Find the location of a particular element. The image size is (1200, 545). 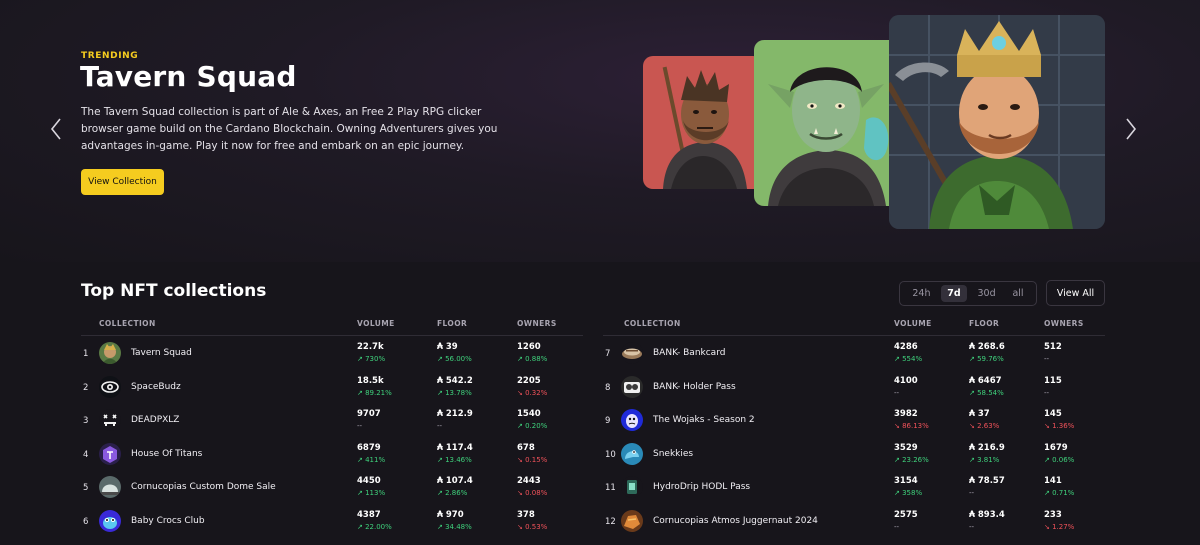

collection-name: SpaceBudz is located at coordinates (156, 387).